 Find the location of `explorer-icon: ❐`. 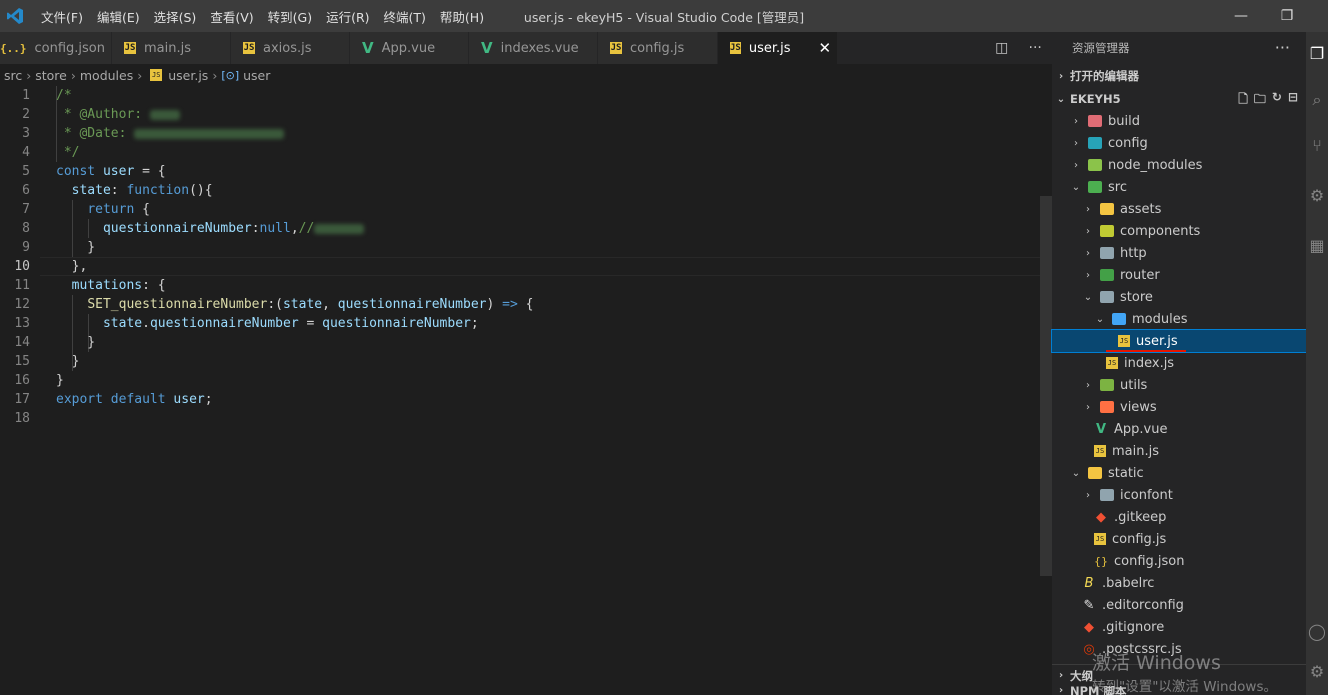

explorer-icon: ❐ is located at coordinates (1317, 53).